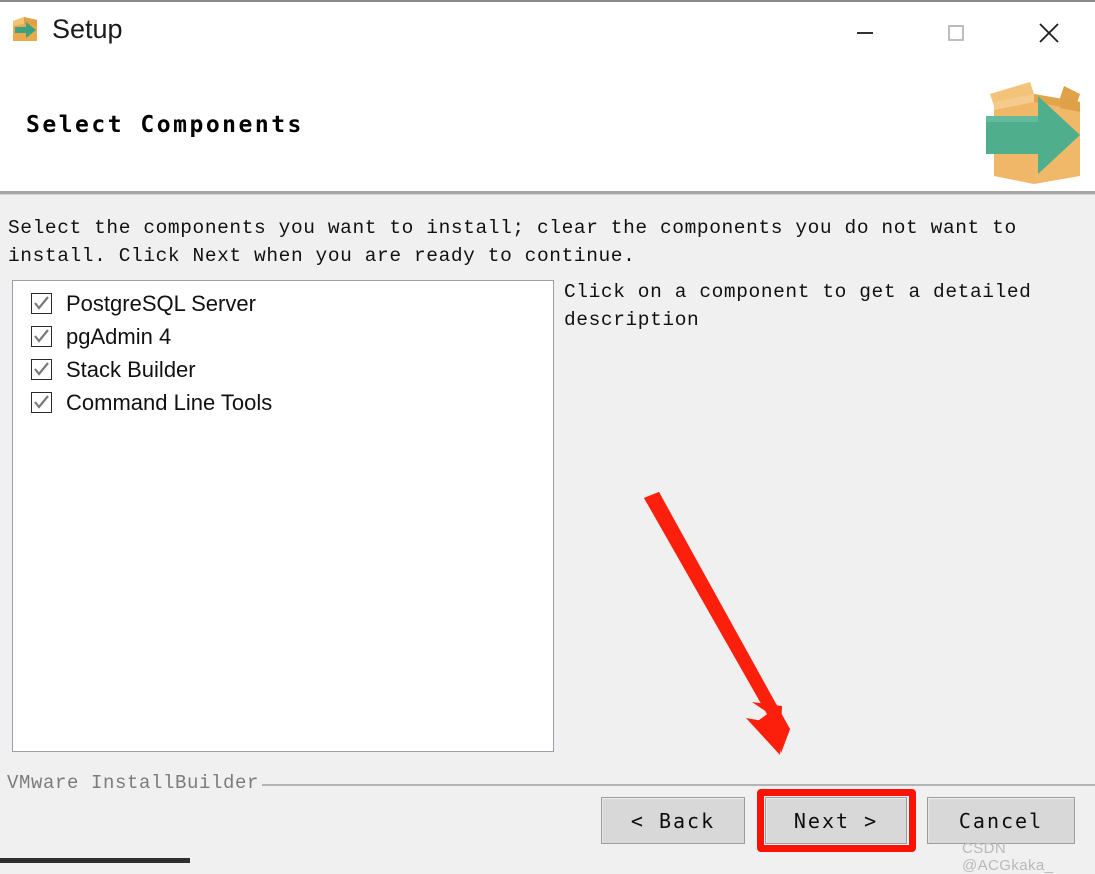 Image resolution: width=1095 pixels, height=874 pixels. I want to click on maximize-button, so click(956, 33).